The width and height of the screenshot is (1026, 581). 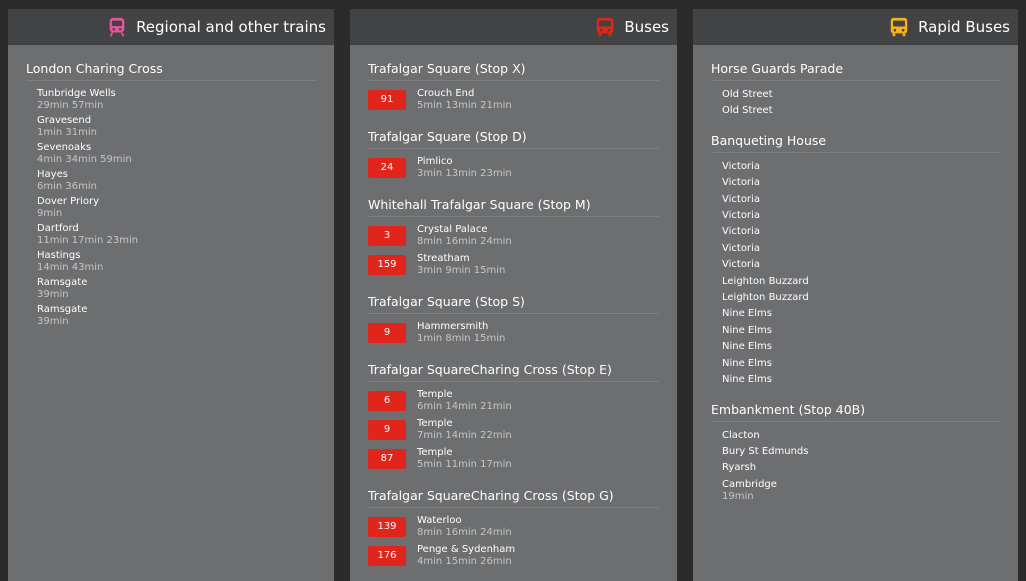 What do you see at coordinates (747, 94) in the screenshot?
I see `destination: Old Street` at bounding box center [747, 94].